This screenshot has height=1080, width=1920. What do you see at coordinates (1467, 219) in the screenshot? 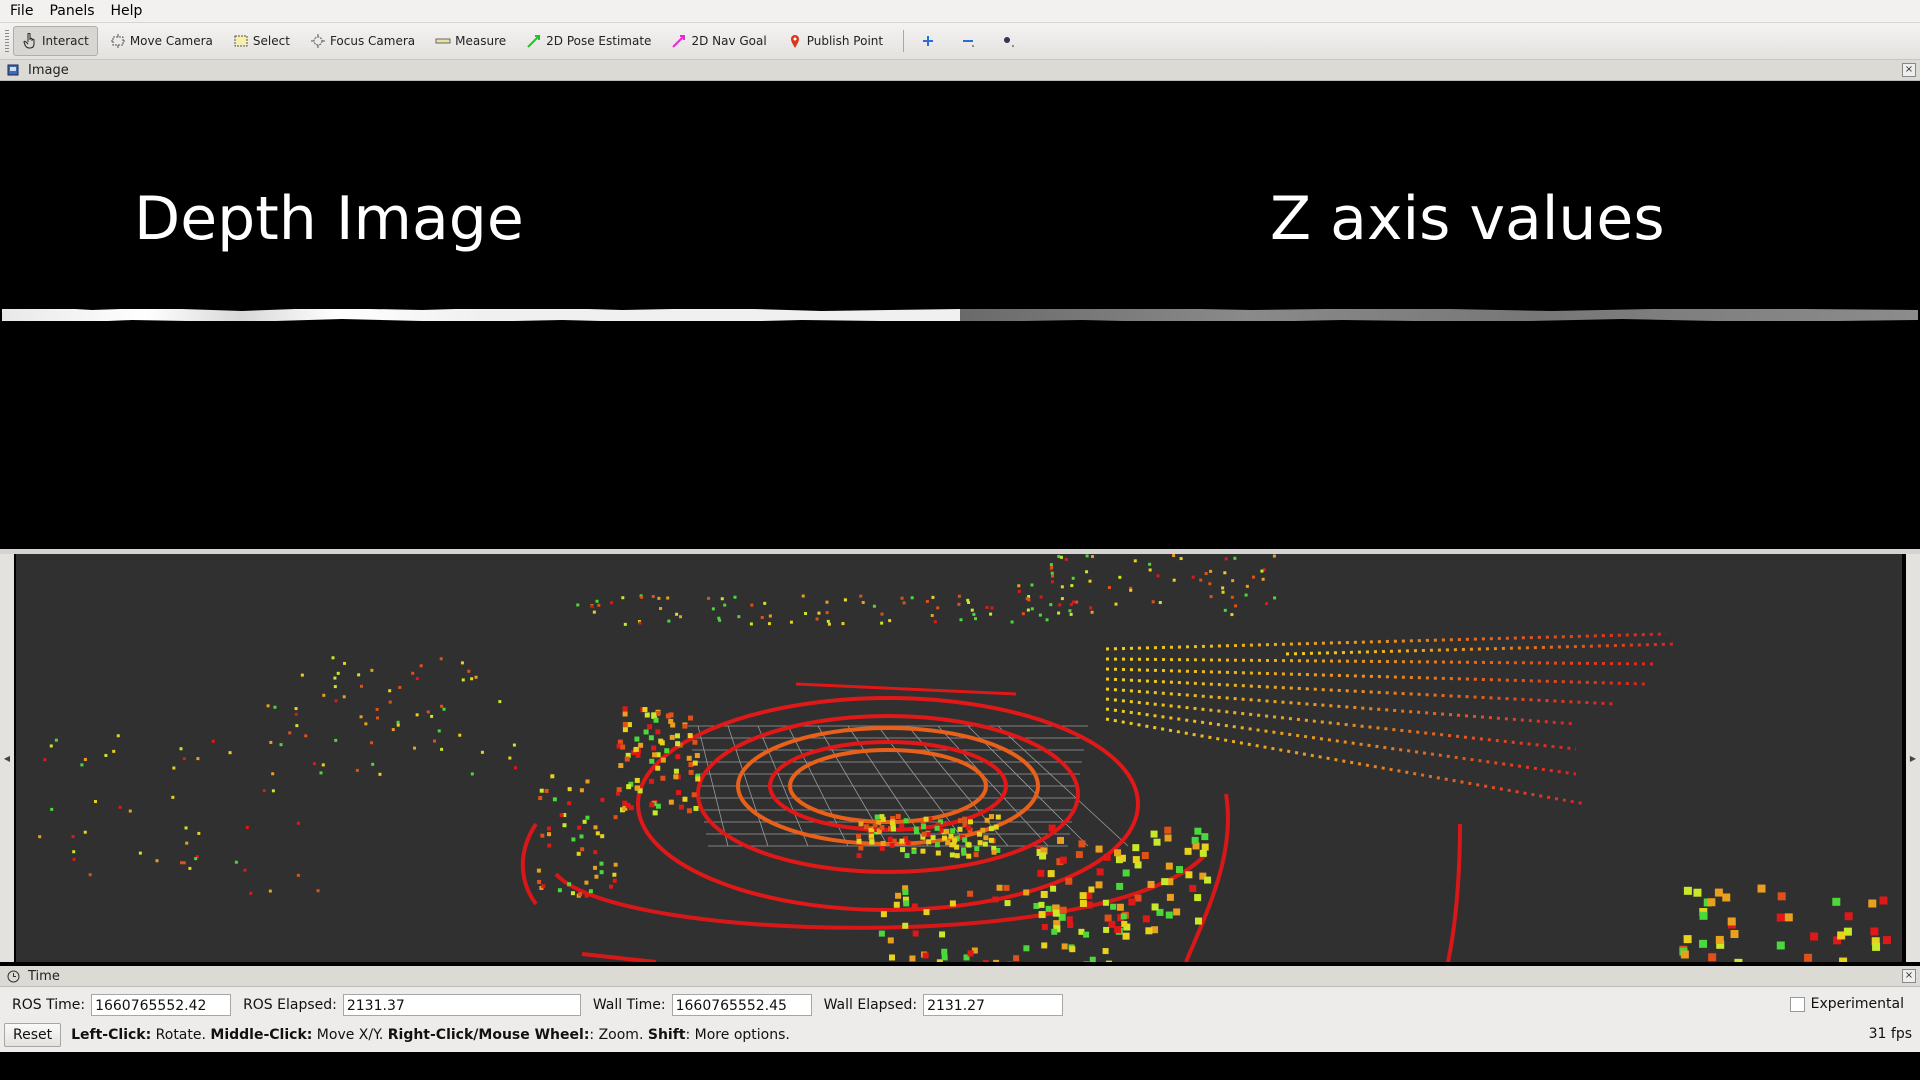
I see `z-axis-values-label: Z axis values` at bounding box center [1467, 219].